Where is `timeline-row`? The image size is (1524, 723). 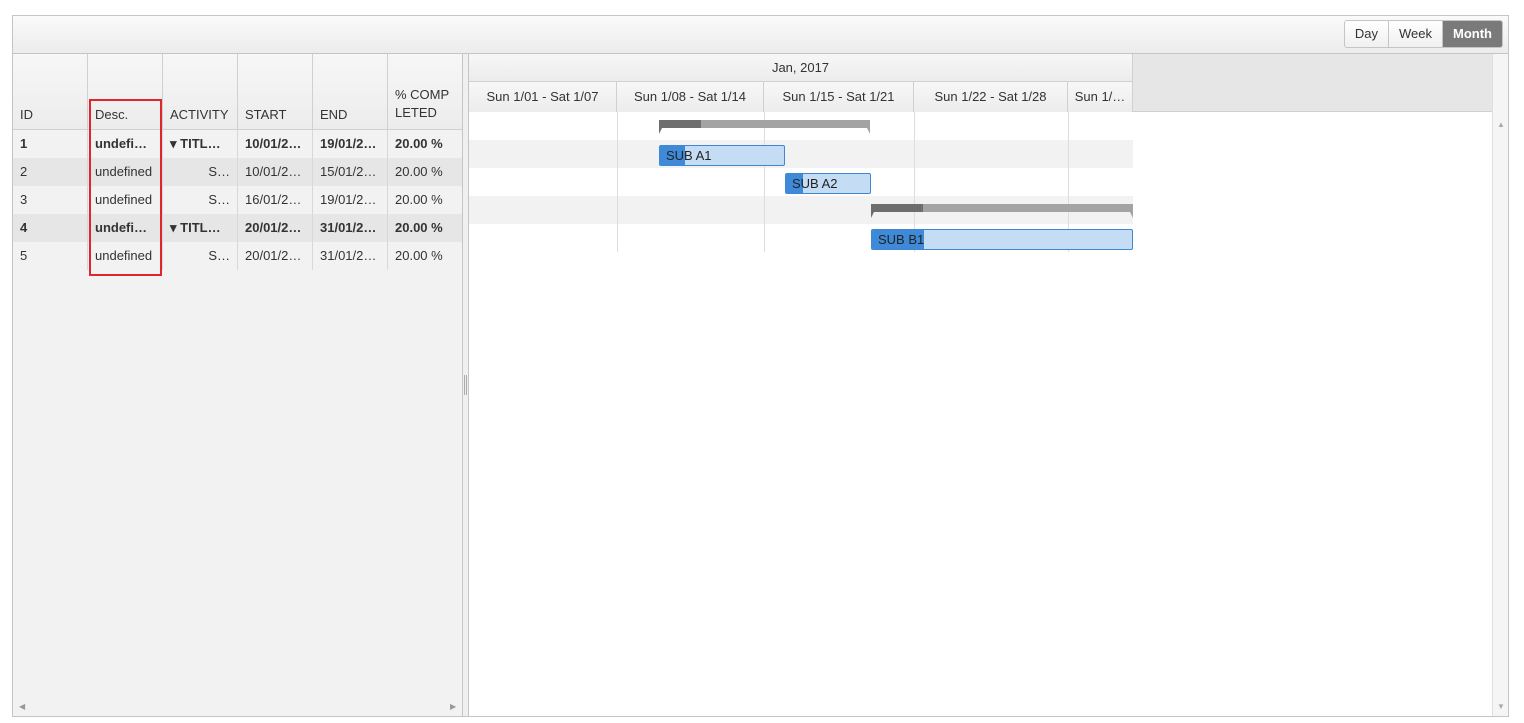
timeline-row is located at coordinates (801, 154).